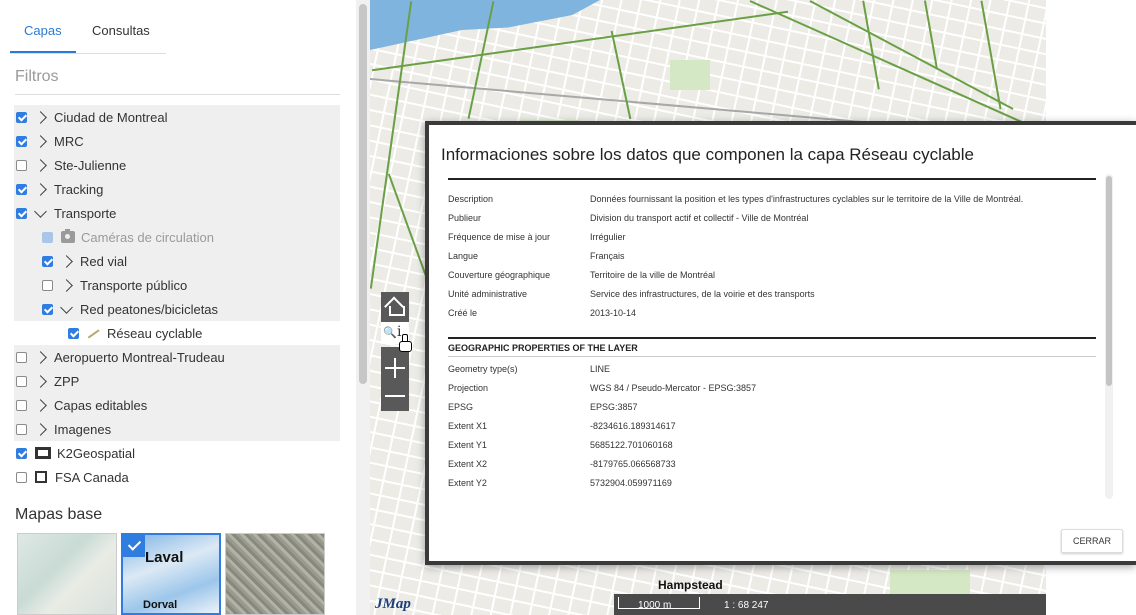 This screenshot has width=1136, height=615. What do you see at coordinates (177, 165) in the screenshot?
I see `layer-row: Ste-Julienne` at bounding box center [177, 165].